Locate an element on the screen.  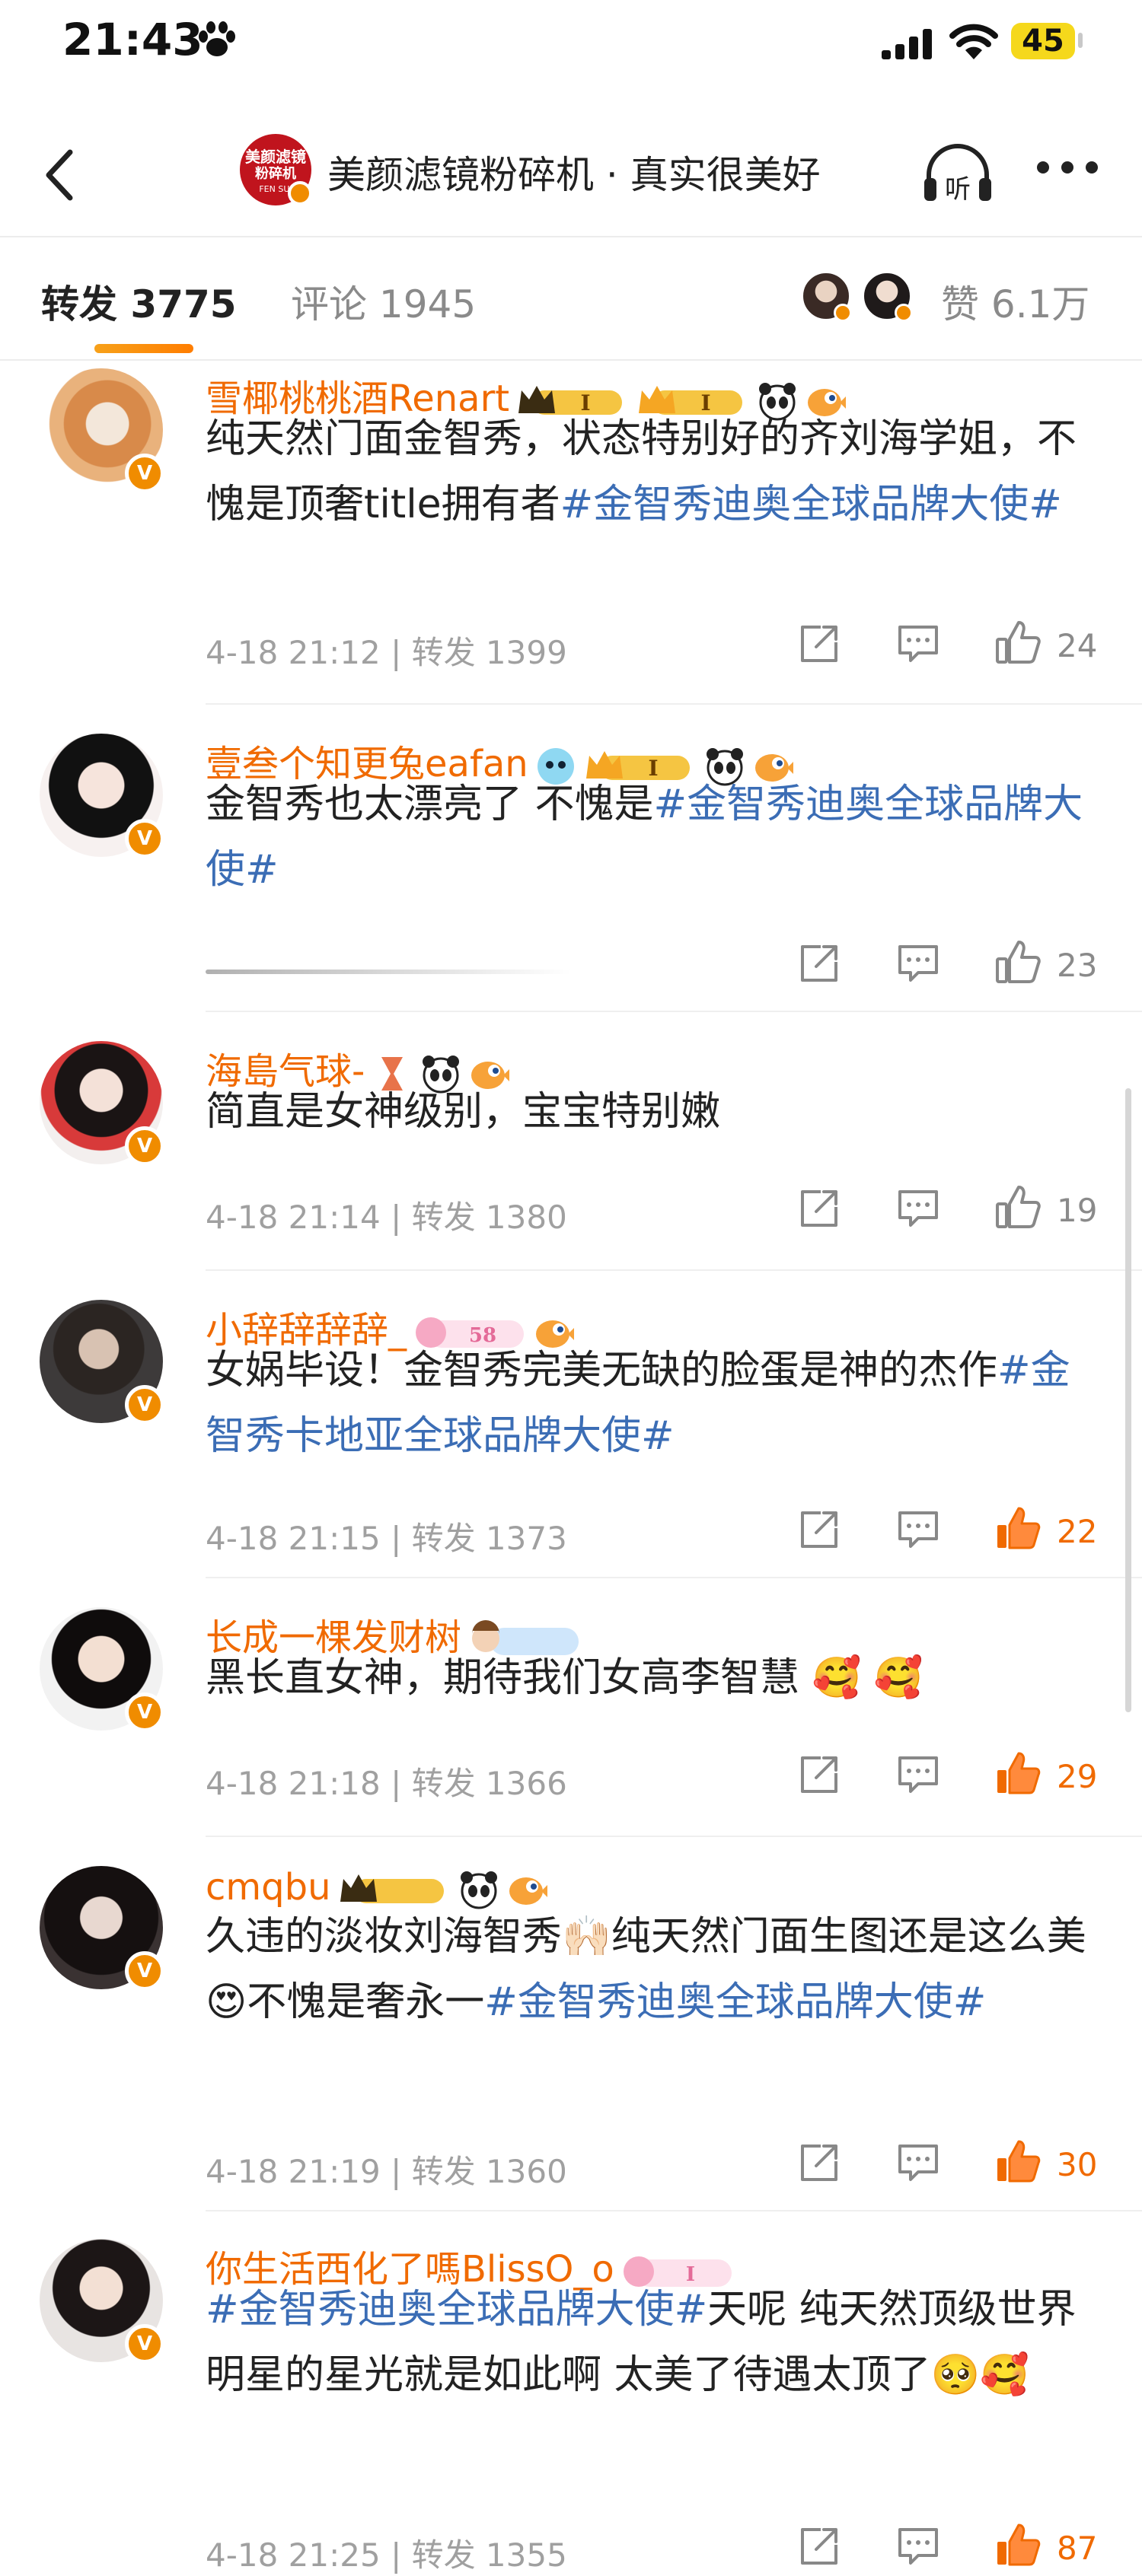
timestamp: 4-18 21:12 is located at coordinates (293, 652).